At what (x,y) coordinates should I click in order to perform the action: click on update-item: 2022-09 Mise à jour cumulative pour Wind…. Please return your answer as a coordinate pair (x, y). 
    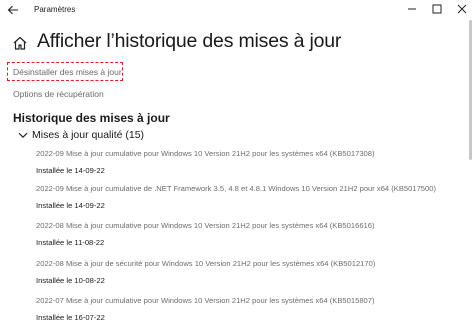
    Looking at the image, I should click on (246, 162).